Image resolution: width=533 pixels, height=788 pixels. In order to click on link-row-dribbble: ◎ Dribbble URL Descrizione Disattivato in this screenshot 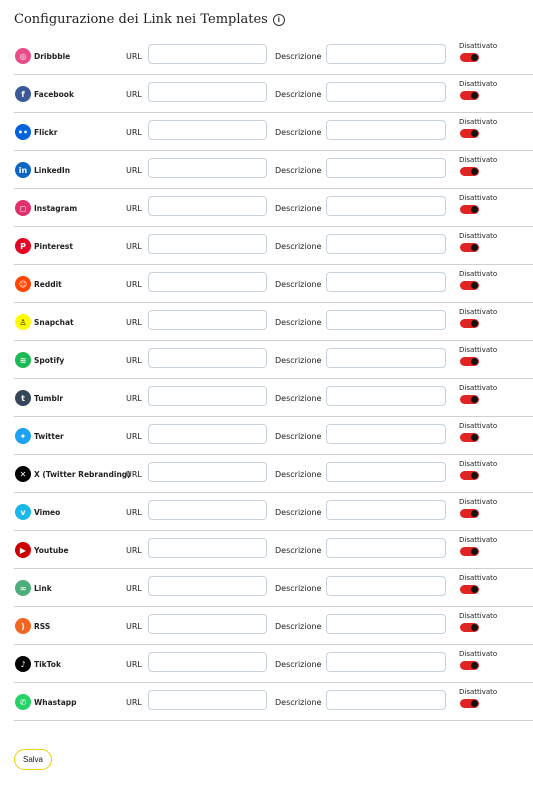, I will do `click(273, 56)`.